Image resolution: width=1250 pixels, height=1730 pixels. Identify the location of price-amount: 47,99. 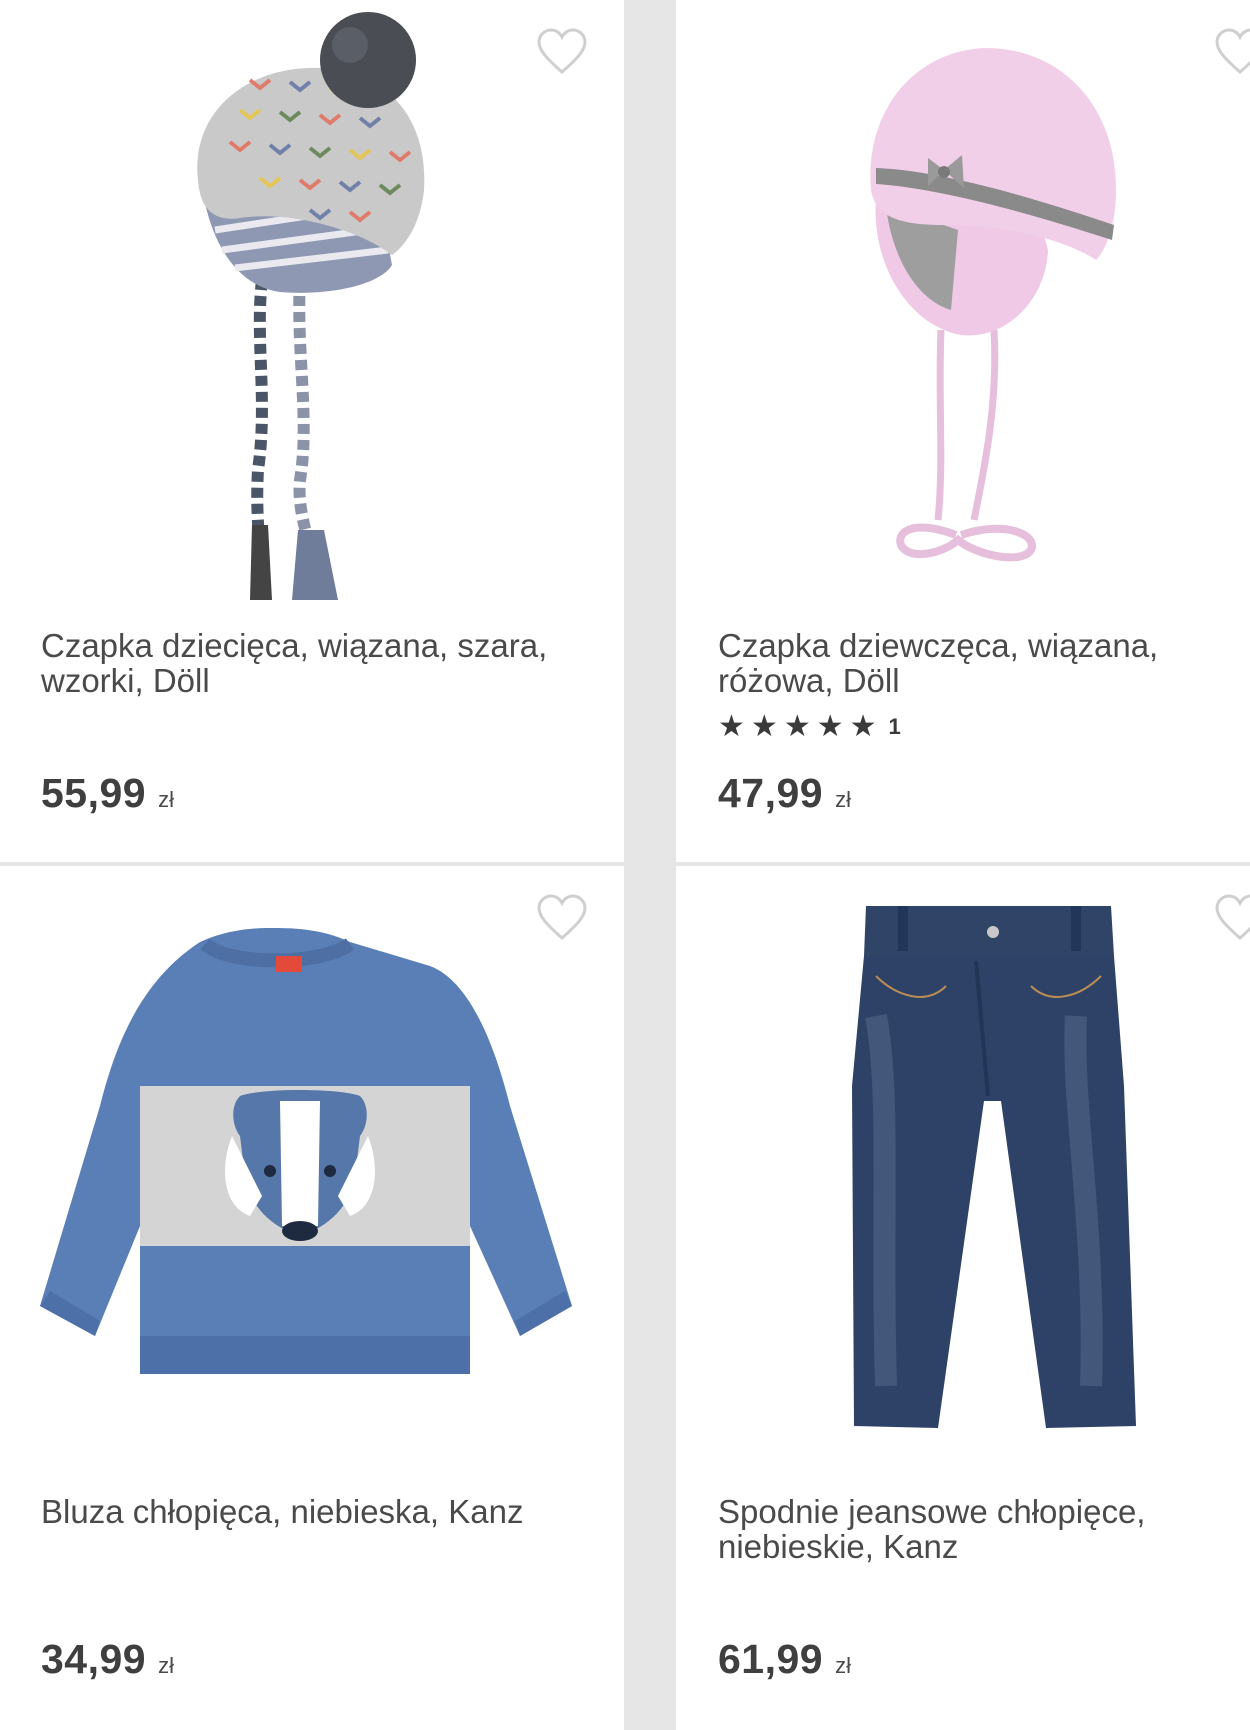
(771, 793).